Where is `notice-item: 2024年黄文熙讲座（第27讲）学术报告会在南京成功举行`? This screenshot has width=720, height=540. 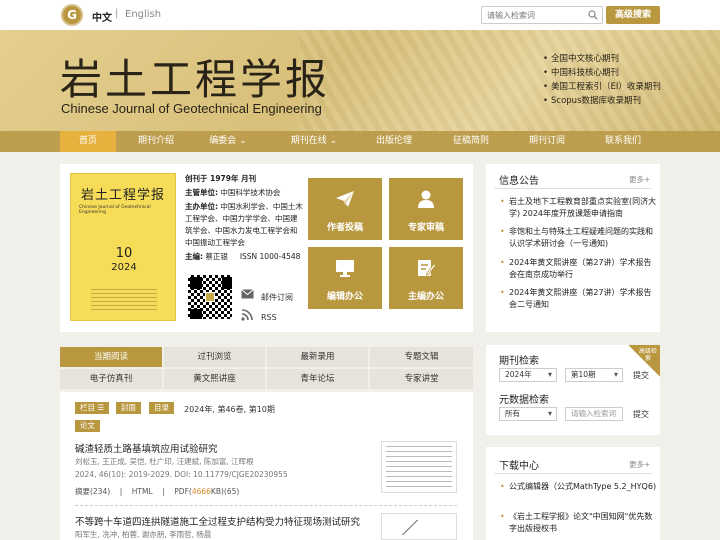 notice-item: 2024年黄文熙讲座（第27讲）学术报告会在南京成功举行 is located at coordinates (579, 269).